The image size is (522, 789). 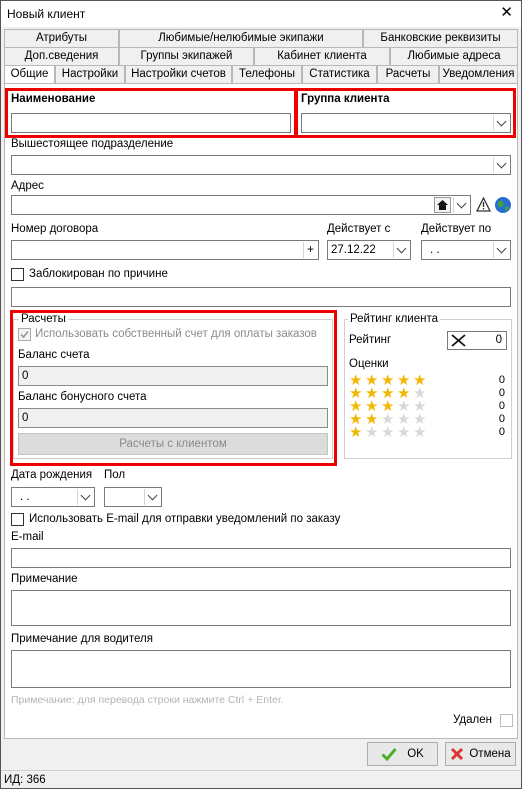 I want to click on status-bar: ИД: 366, so click(x=261, y=779).